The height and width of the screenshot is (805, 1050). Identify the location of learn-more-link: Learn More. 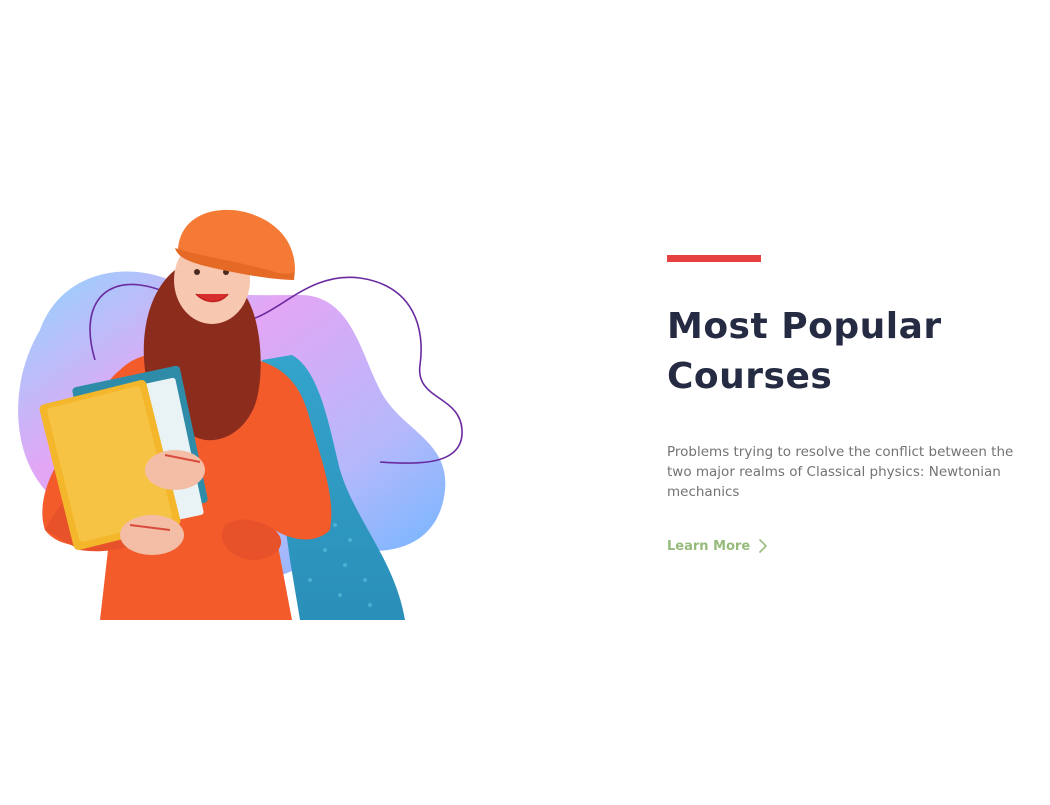
(717, 546).